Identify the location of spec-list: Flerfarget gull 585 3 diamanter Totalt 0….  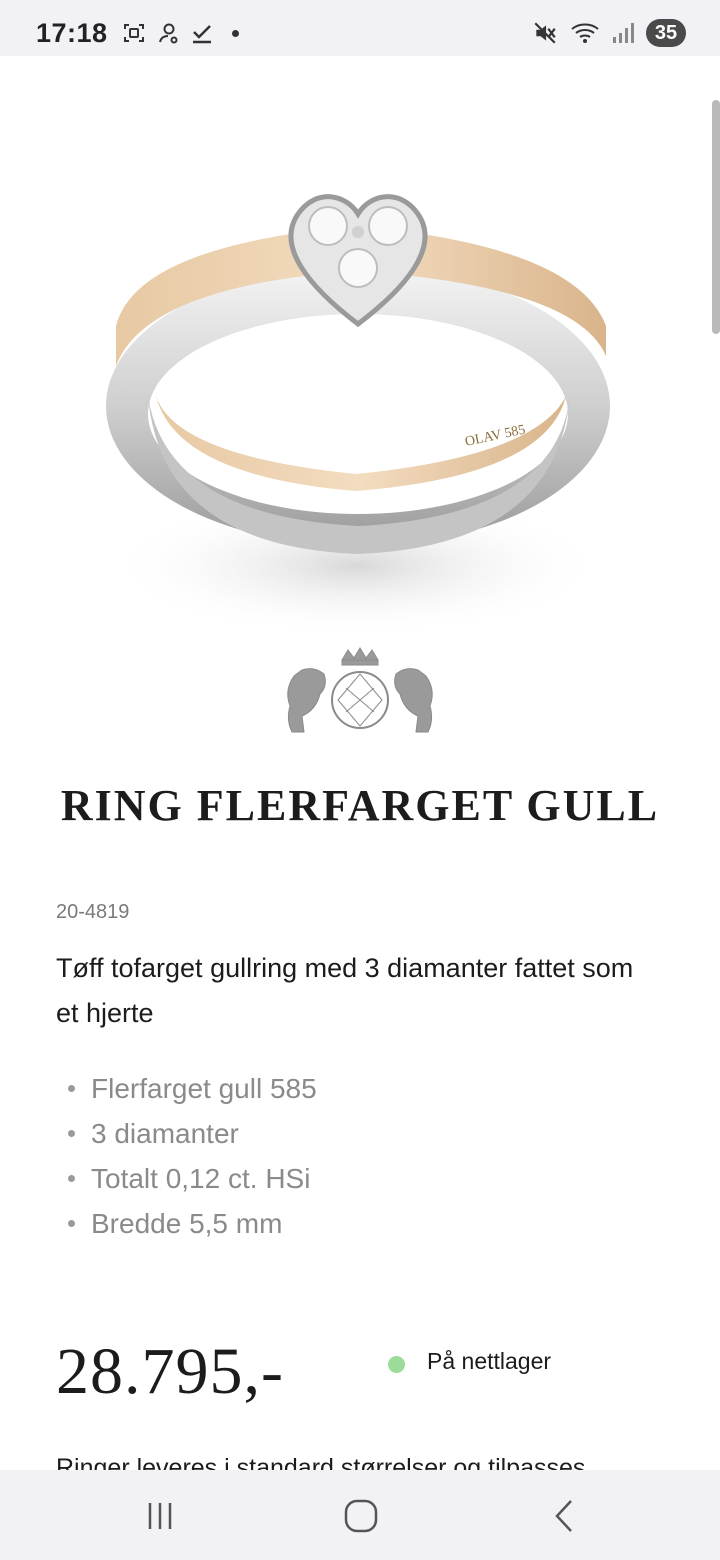
(186, 1156).